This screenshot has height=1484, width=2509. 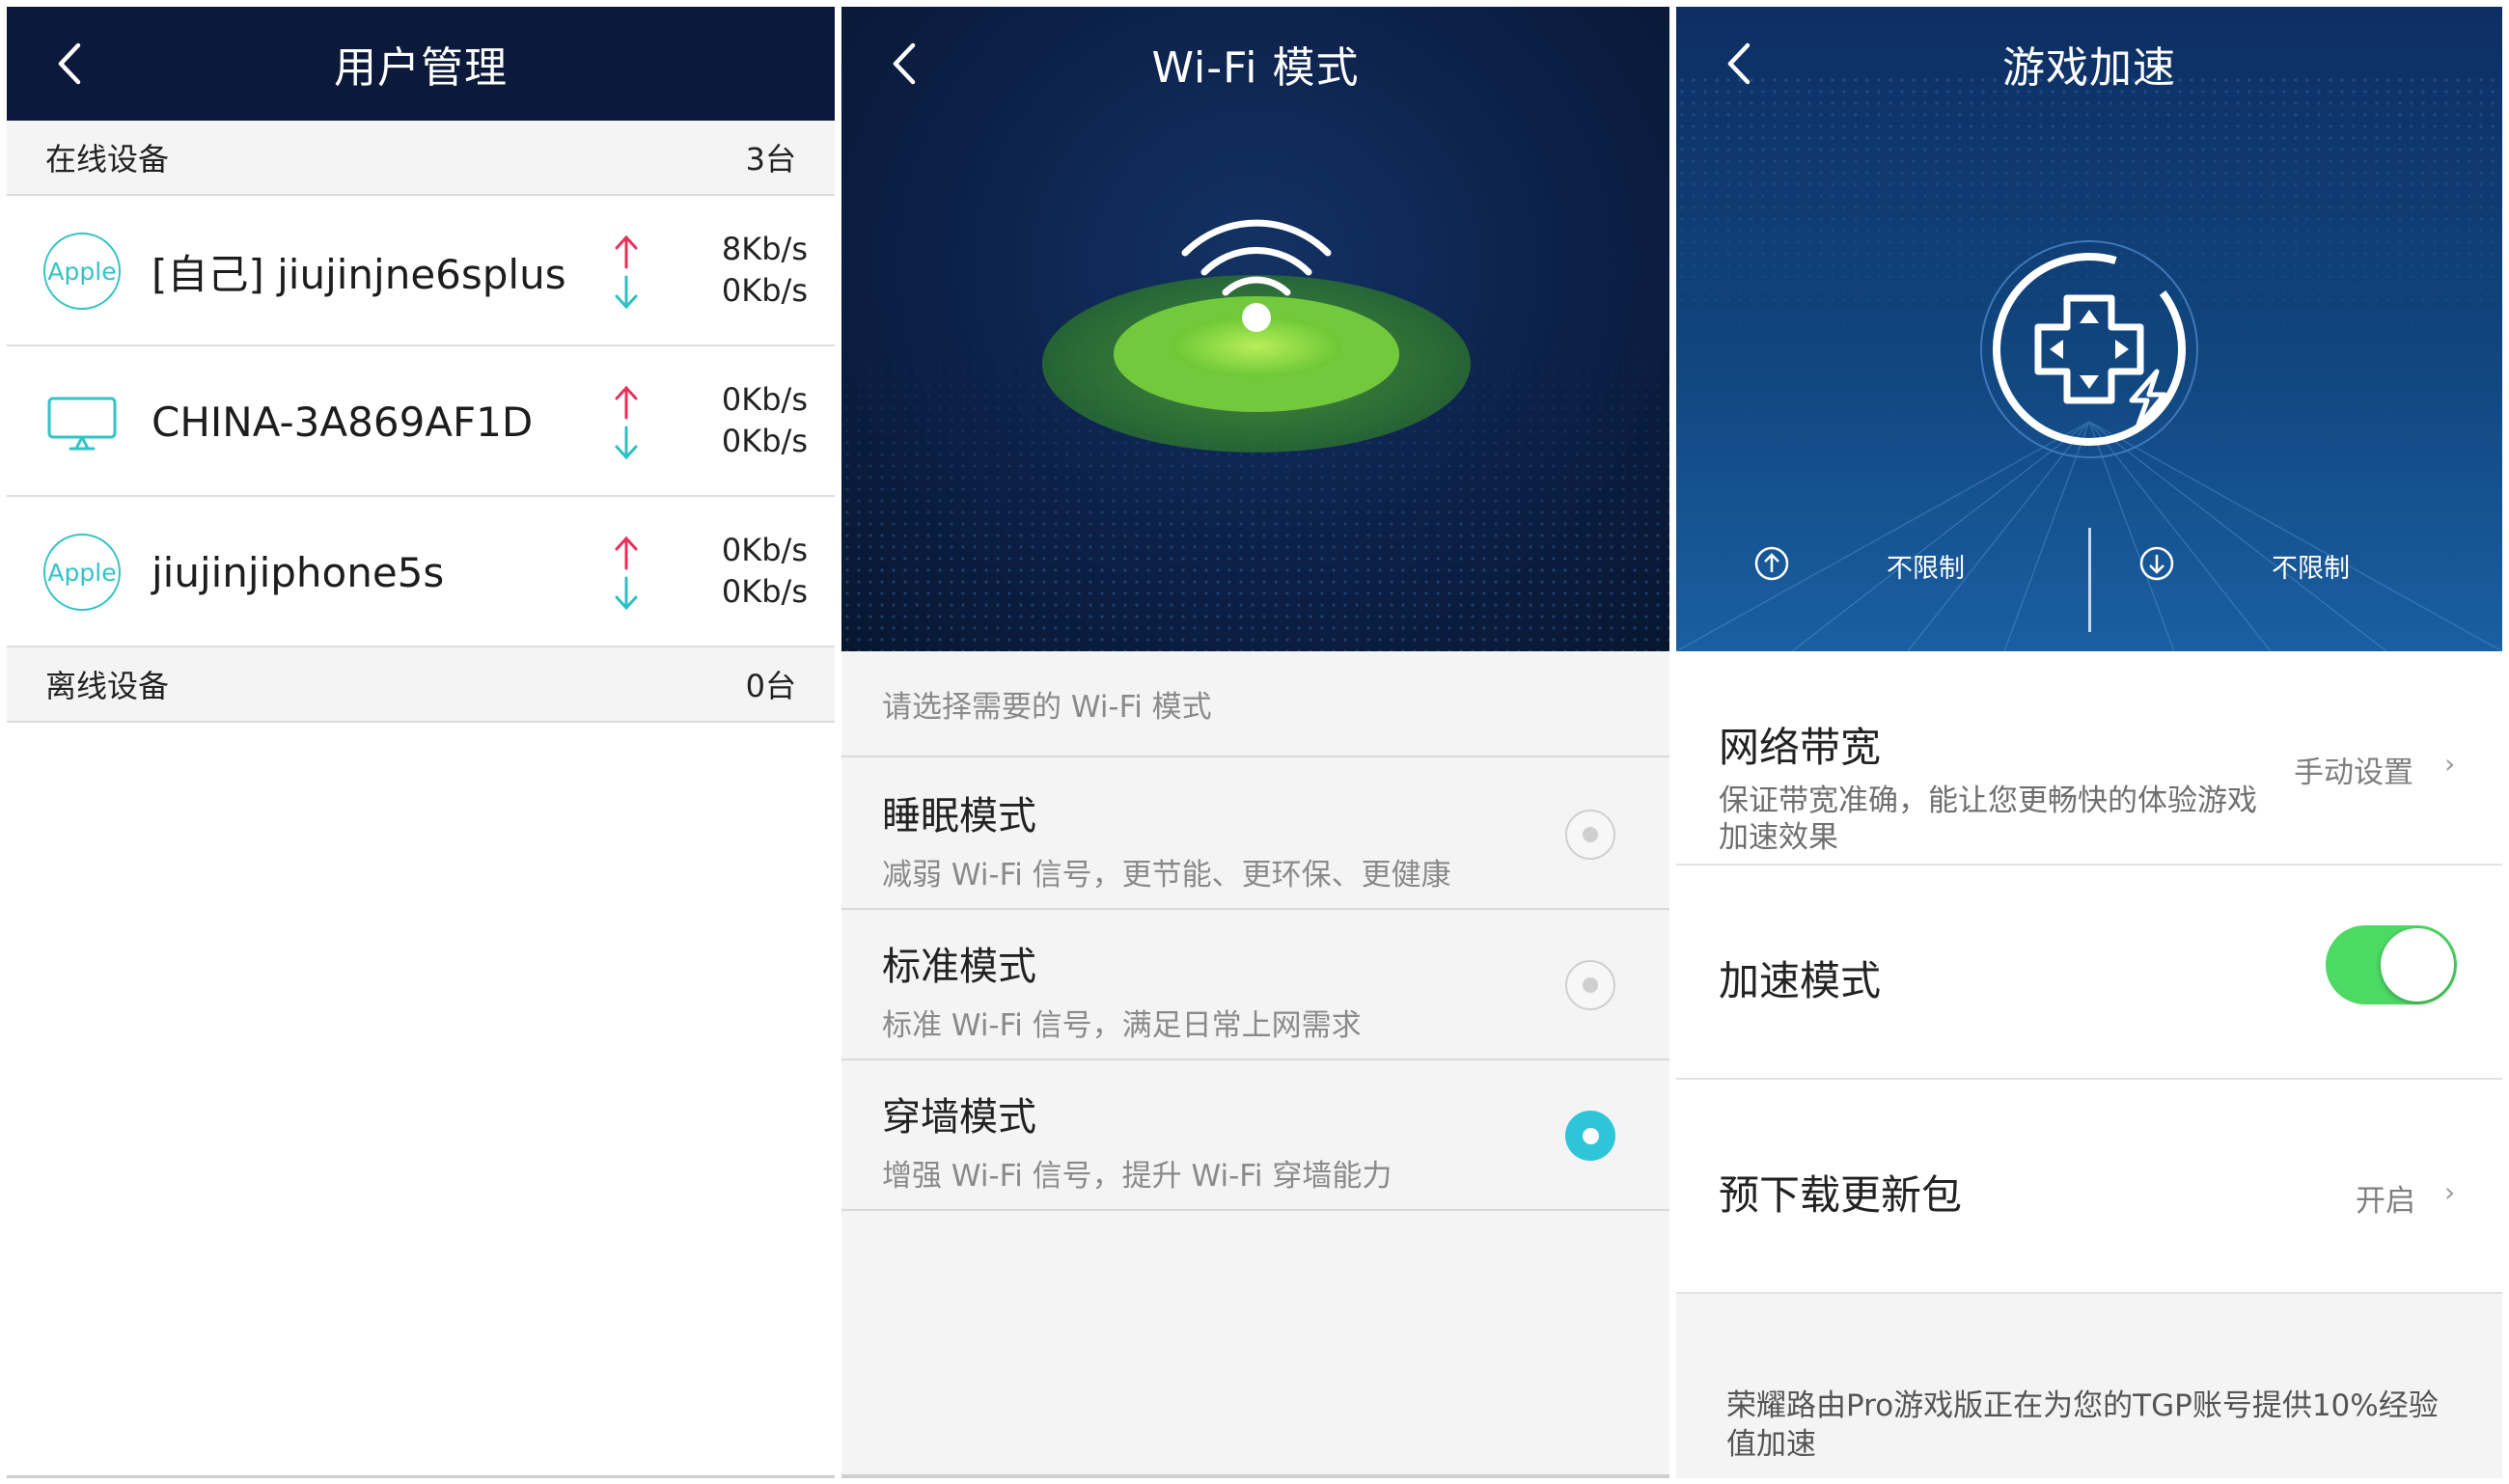 What do you see at coordinates (1255, 834) in the screenshot?
I see `mode-option-sleep: 睡眠模式 减弱 Wi-Fi 信号，更节能、更环保、更健康` at bounding box center [1255, 834].